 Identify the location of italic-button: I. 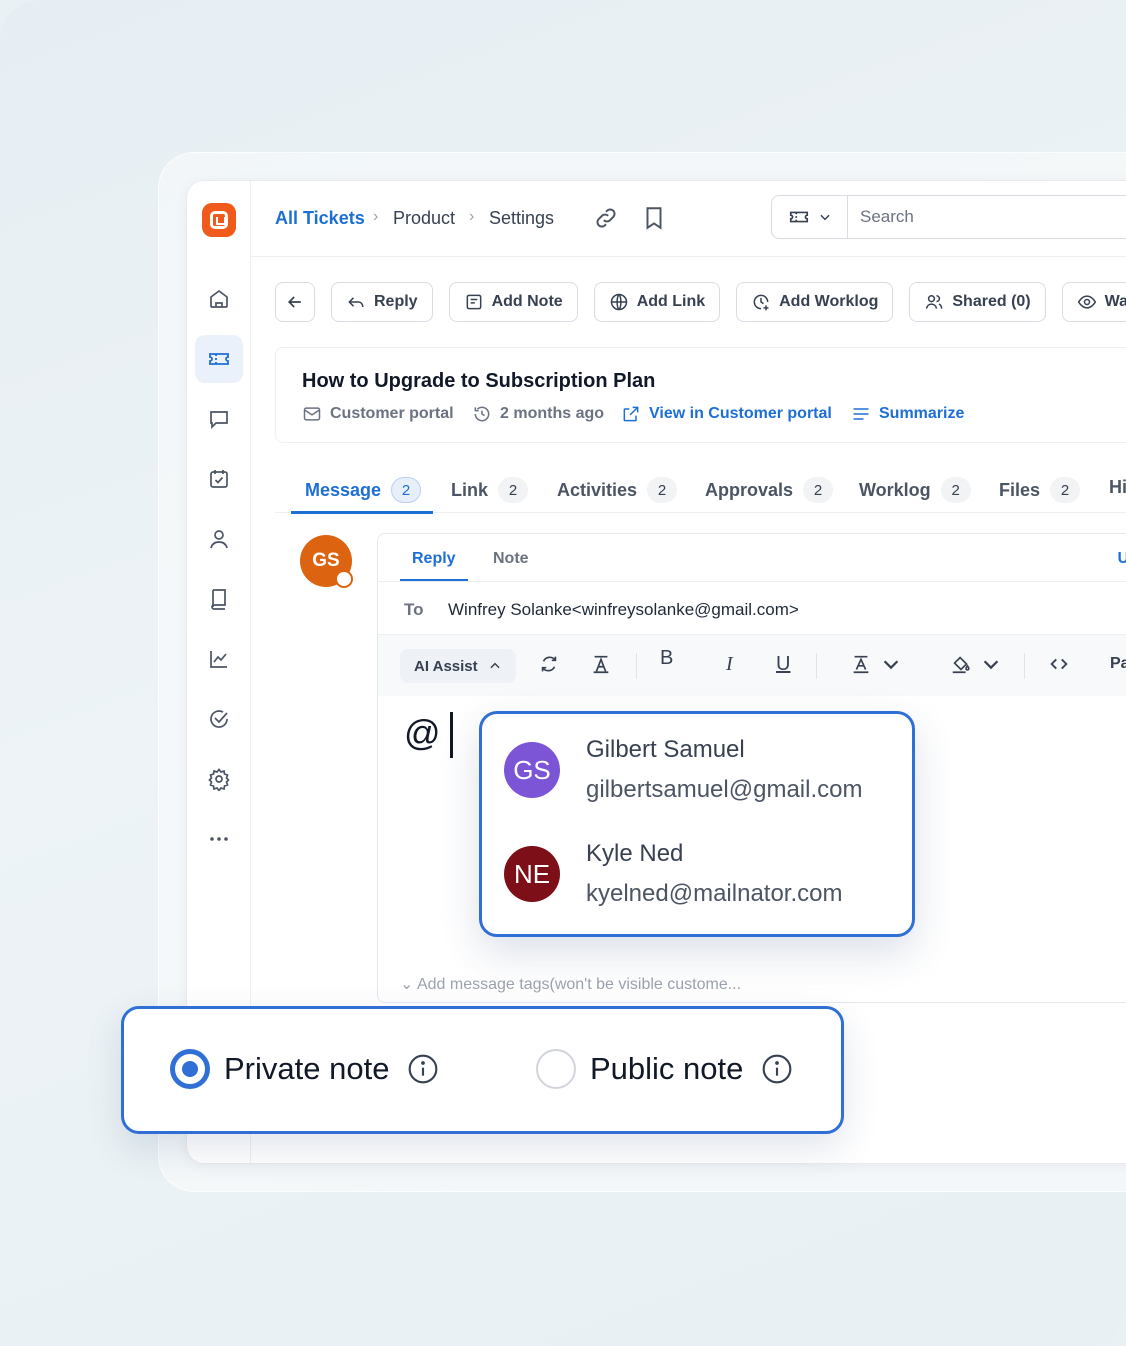
(729, 664).